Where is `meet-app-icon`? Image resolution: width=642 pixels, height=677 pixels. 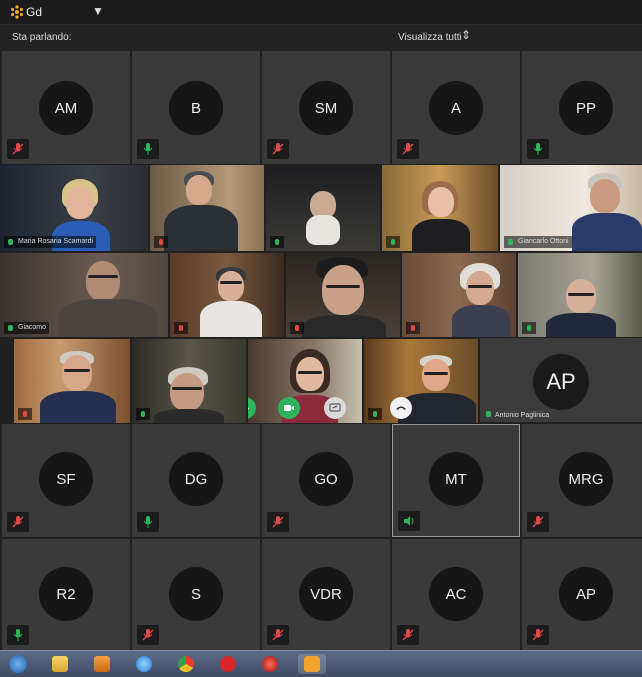 meet-app-icon is located at coordinates (312, 664).